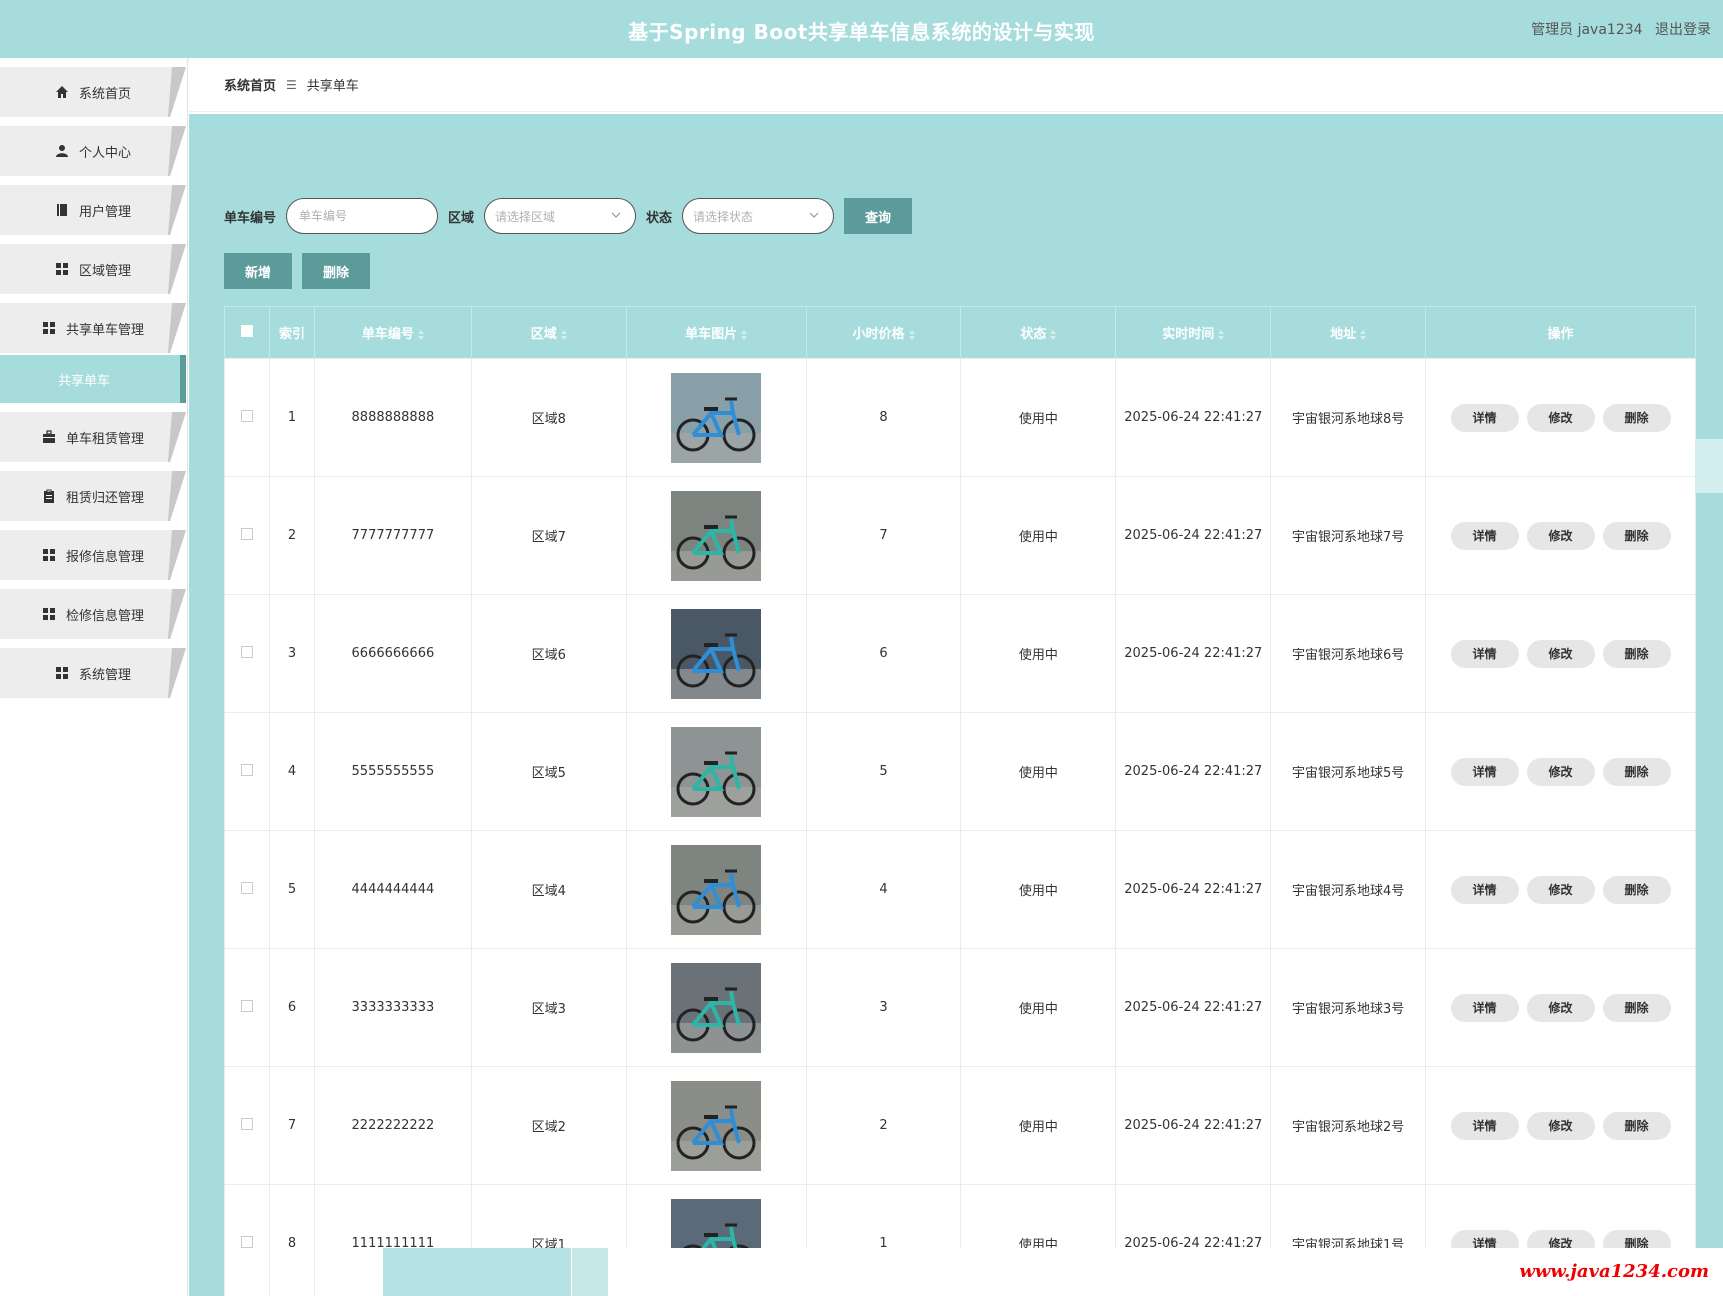  Describe the element at coordinates (258, 271) in the screenshot. I see `add-button: 新增` at that location.